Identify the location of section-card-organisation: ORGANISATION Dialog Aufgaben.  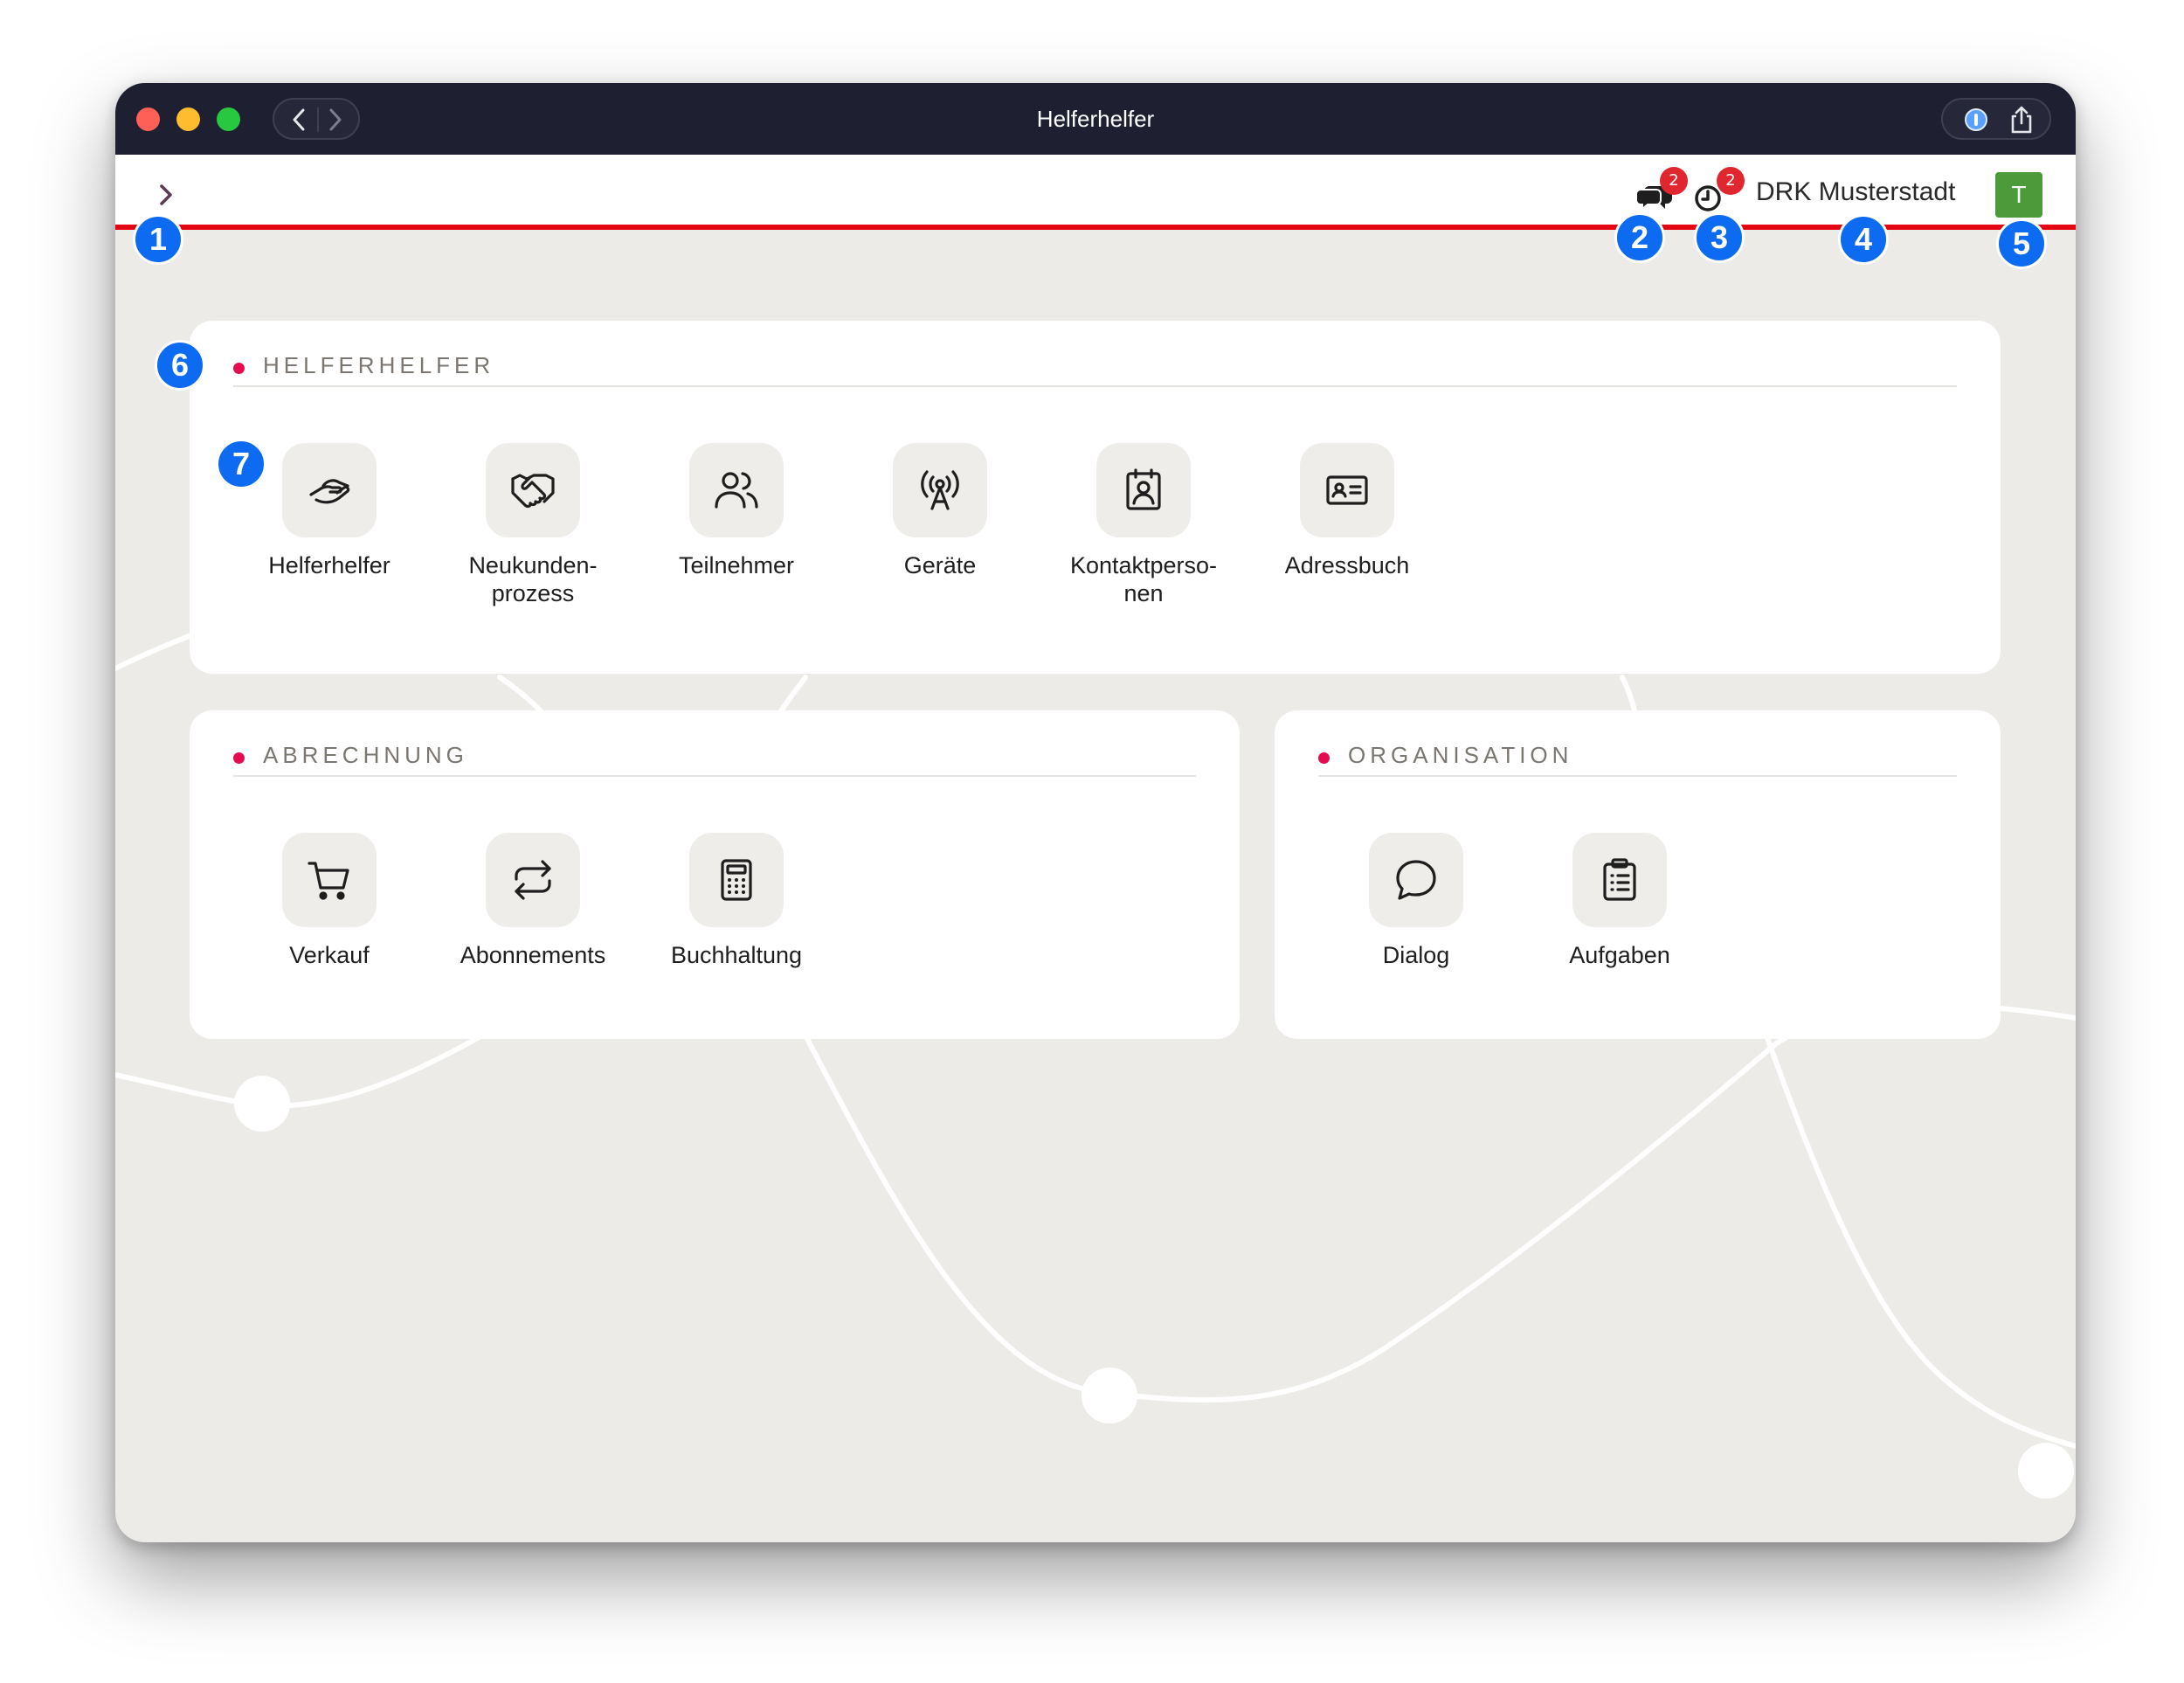
(1638, 874).